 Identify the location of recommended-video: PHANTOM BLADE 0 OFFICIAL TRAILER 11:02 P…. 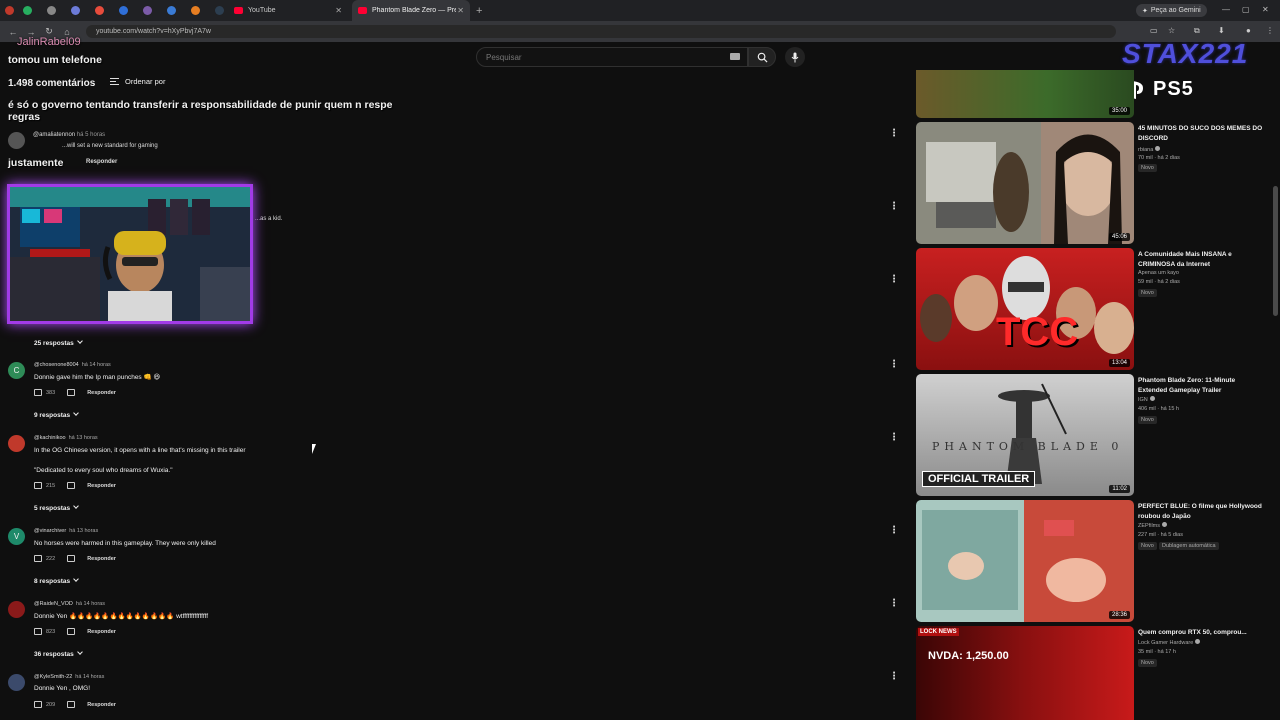
(1091, 435).